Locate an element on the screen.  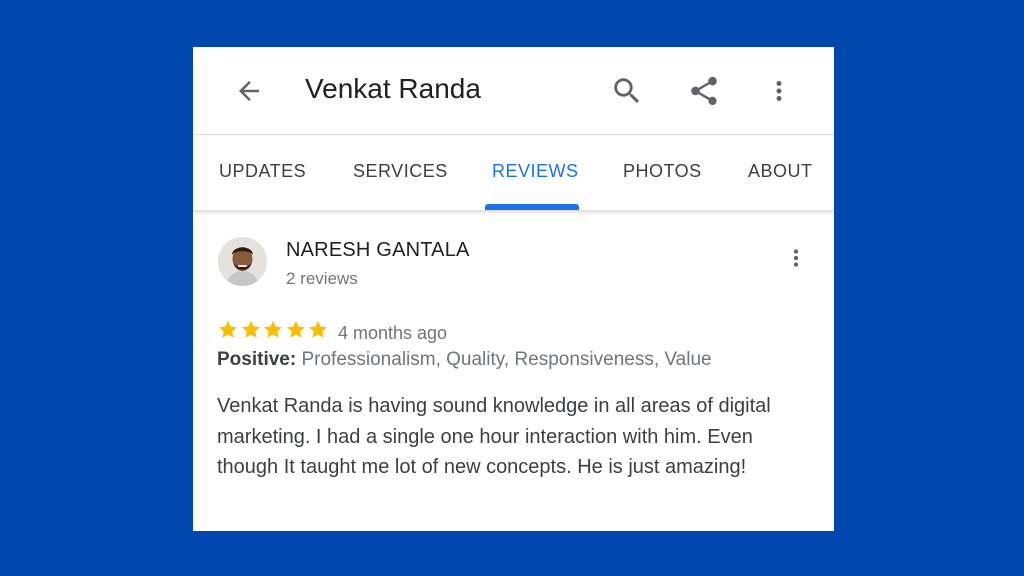
reviewer-avatar is located at coordinates (242, 261).